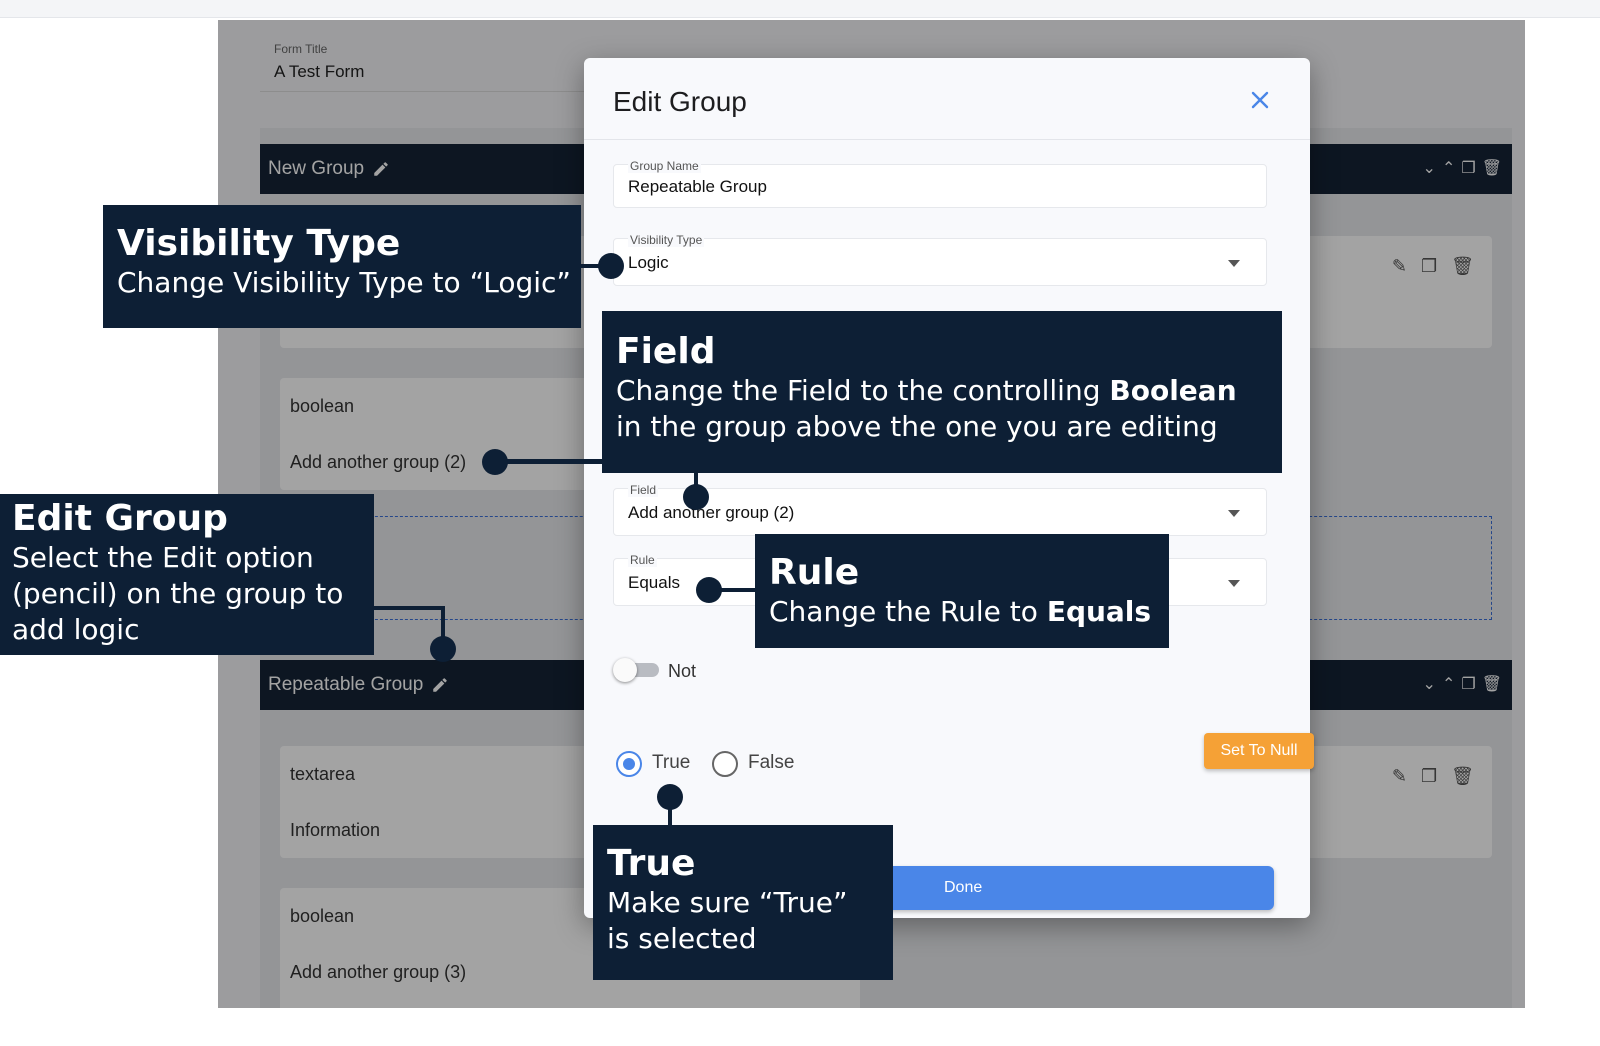 The width and height of the screenshot is (1600, 1046). Describe the element at coordinates (664, 166) in the screenshot. I see `group-name-label: Group Name` at that location.